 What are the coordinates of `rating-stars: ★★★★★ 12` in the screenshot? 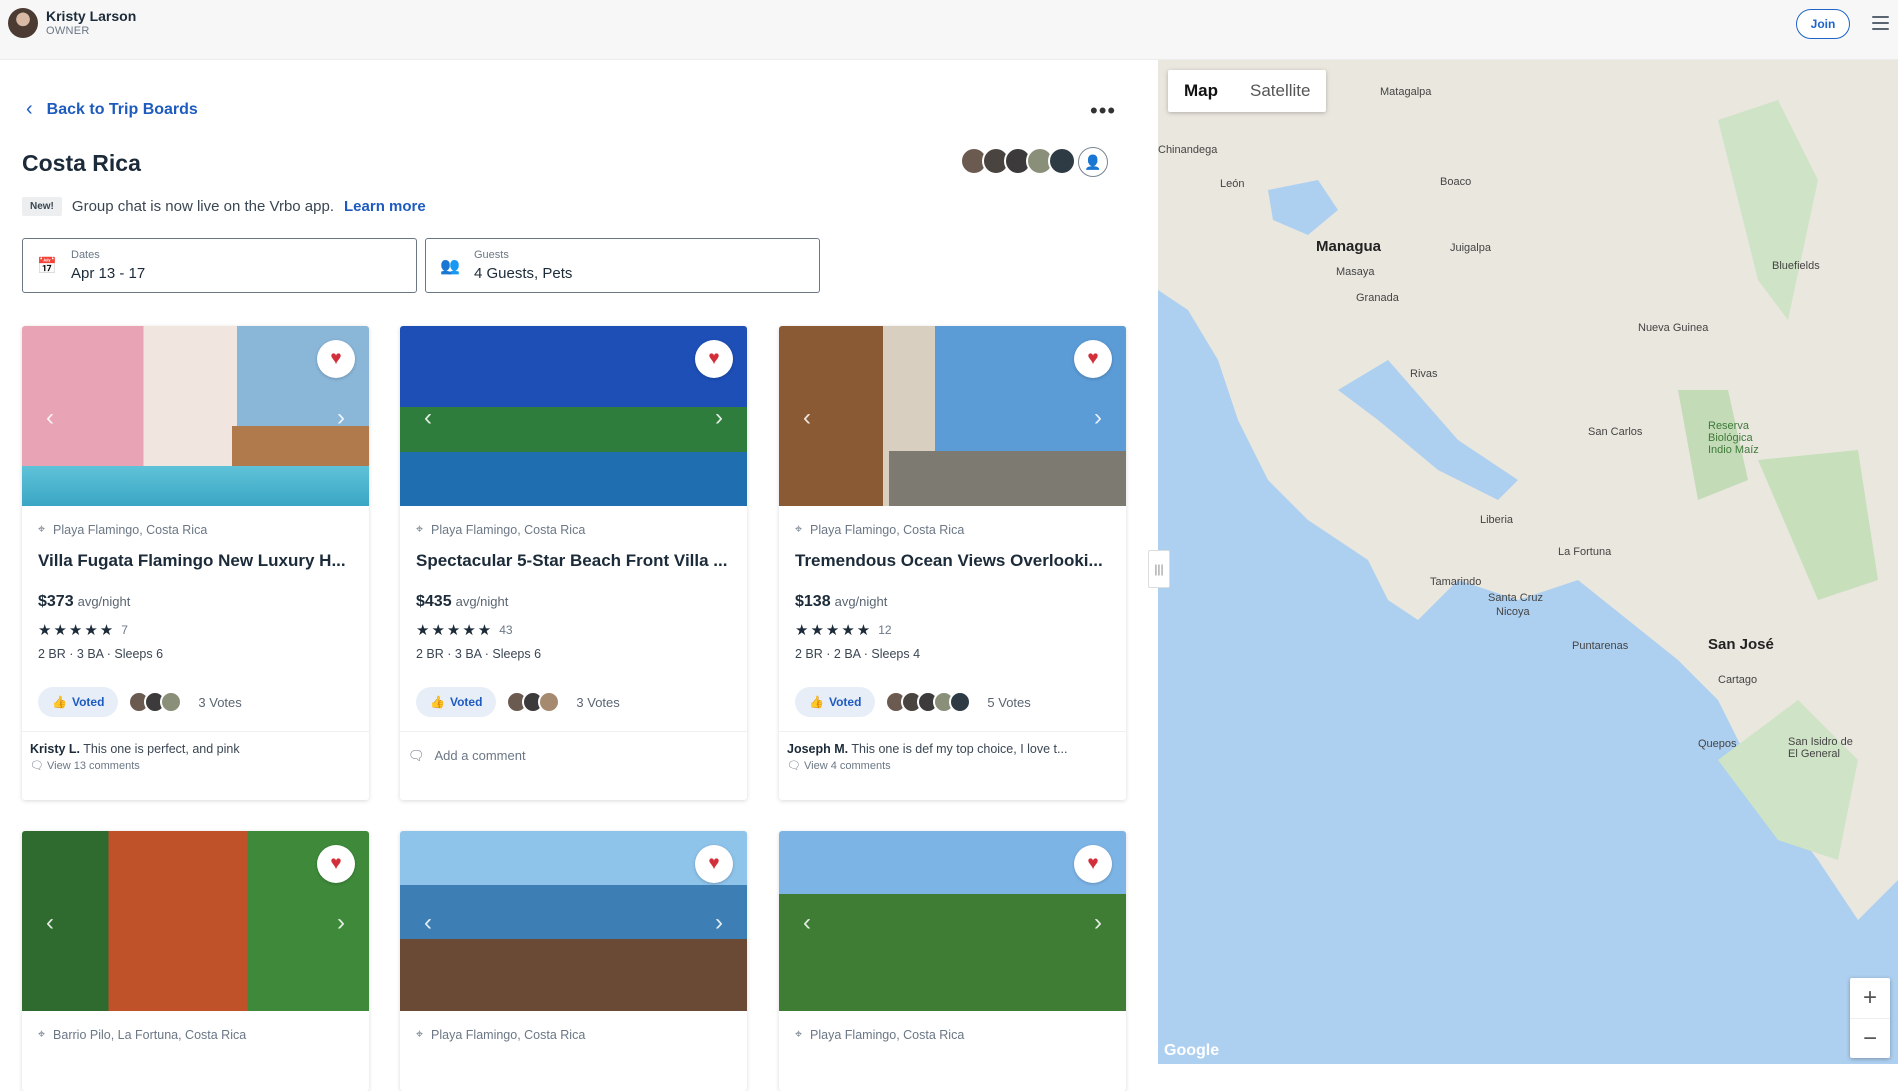 It's located at (843, 630).